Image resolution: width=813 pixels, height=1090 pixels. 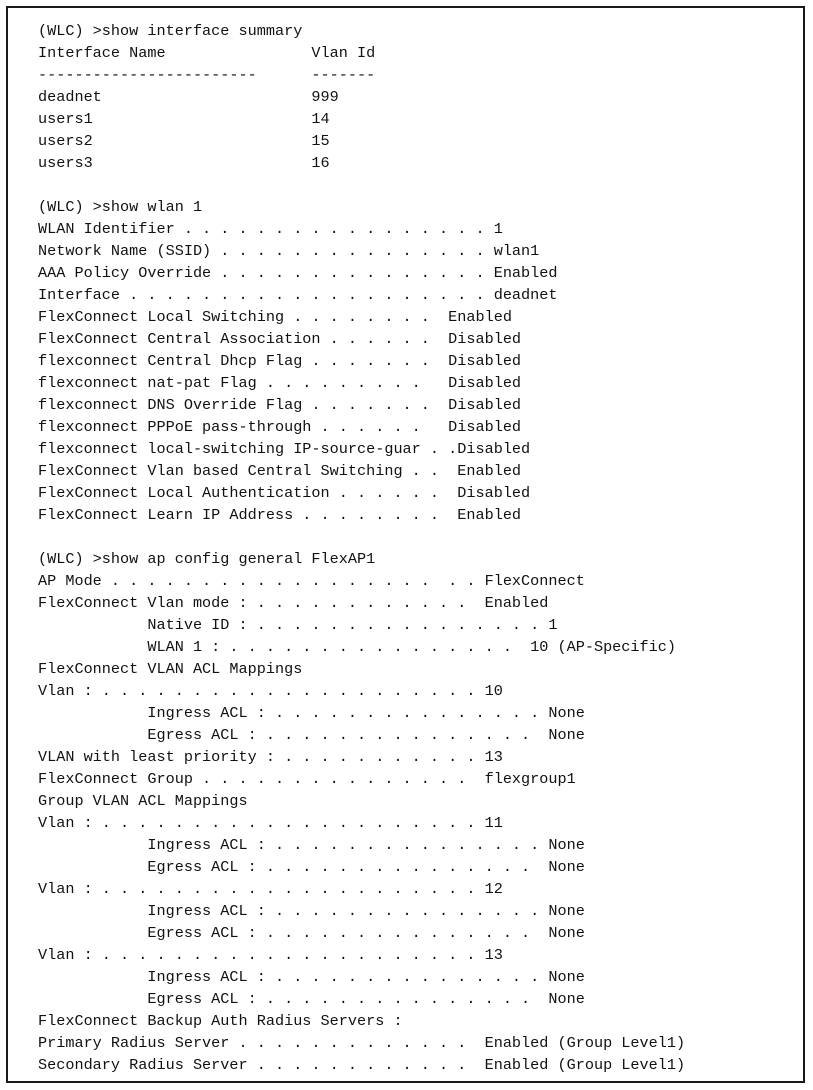 What do you see at coordinates (143, 801) in the screenshot?
I see `cli-output-line: Group VLAN ACL Mappings` at bounding box center [143, 801].